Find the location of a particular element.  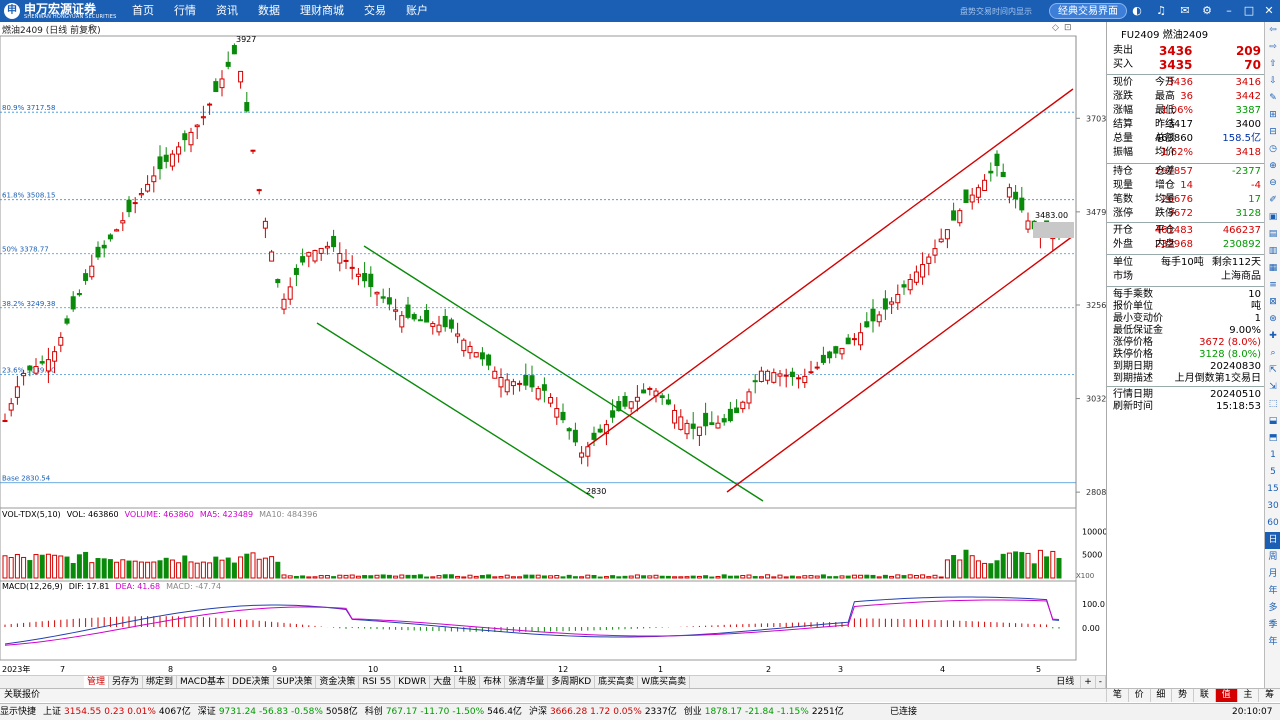

toolbar-icon: ⇲ is located at coordinates (1272, 387).